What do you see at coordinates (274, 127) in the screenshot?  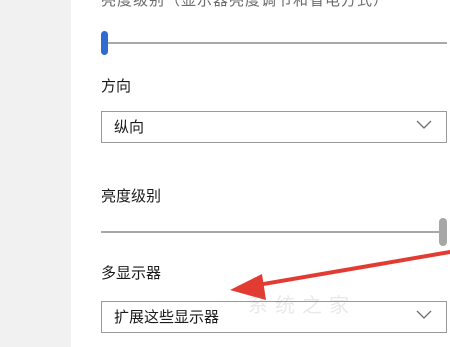 I see `orientation-dropdown: 纵向` at bounding box center [274, 127].